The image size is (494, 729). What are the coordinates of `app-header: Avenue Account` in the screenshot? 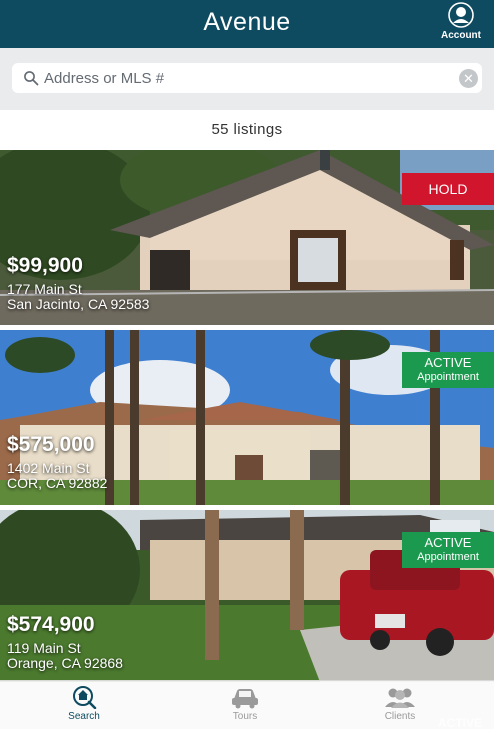 It's located at (247, 24).